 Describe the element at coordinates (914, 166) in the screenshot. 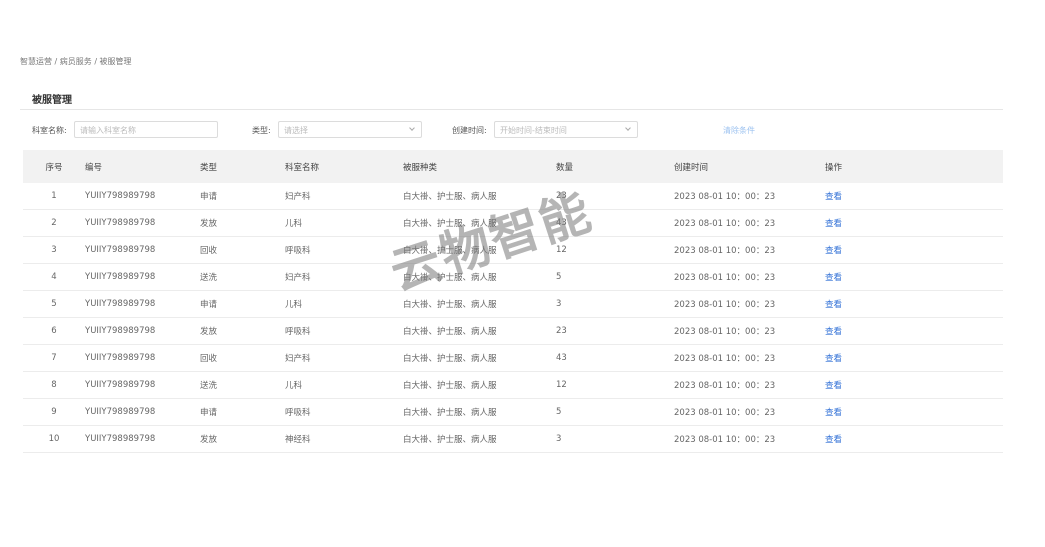

I see `col-header-actions: 操作` at that location.